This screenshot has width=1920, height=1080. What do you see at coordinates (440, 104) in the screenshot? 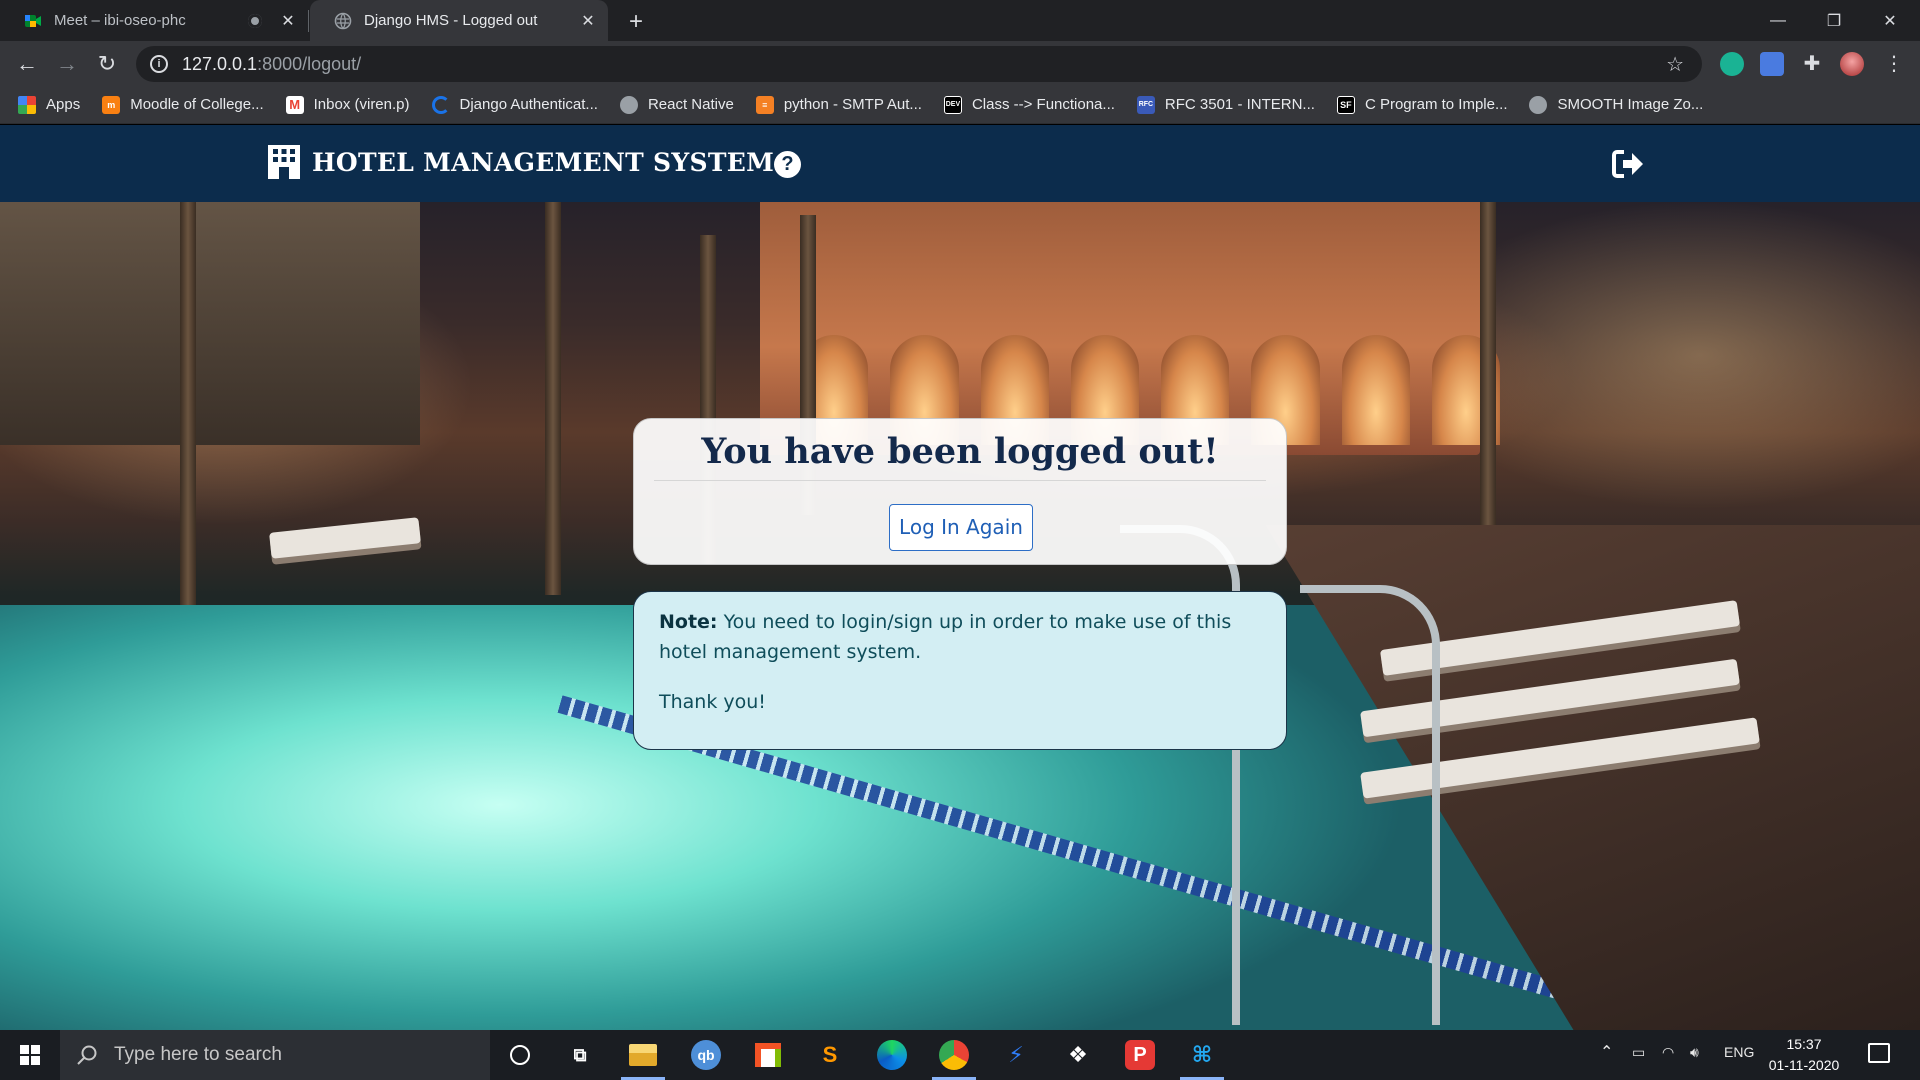
I see `loading-icon` at bounding box center [440, 104].